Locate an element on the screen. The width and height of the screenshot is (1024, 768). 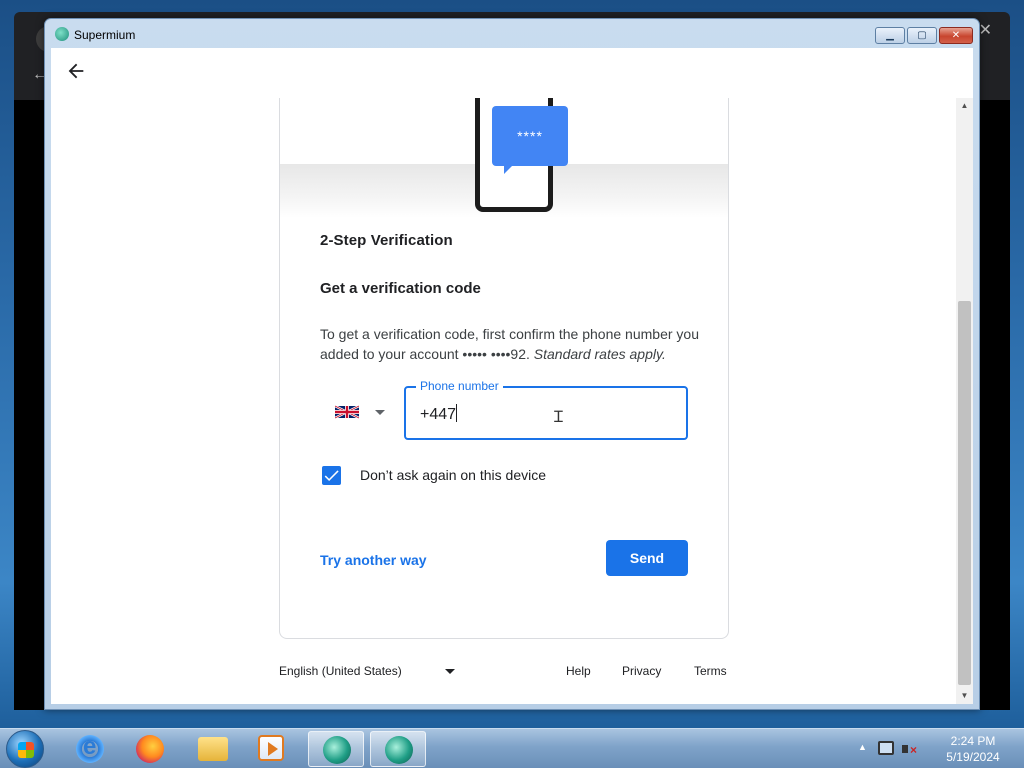
folder-icon is located at coordinates (213, 749).